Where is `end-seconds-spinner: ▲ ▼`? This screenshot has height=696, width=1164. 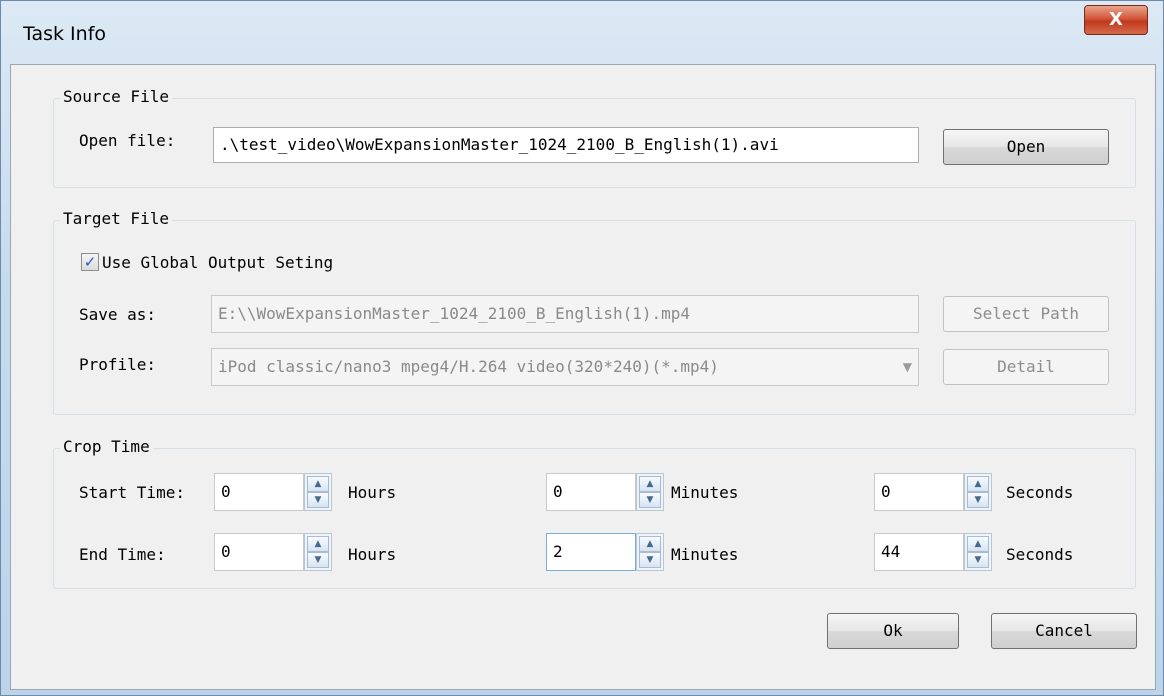
end-seconds-spinner: ▲ ▼ is located at coordinates (978, 552).